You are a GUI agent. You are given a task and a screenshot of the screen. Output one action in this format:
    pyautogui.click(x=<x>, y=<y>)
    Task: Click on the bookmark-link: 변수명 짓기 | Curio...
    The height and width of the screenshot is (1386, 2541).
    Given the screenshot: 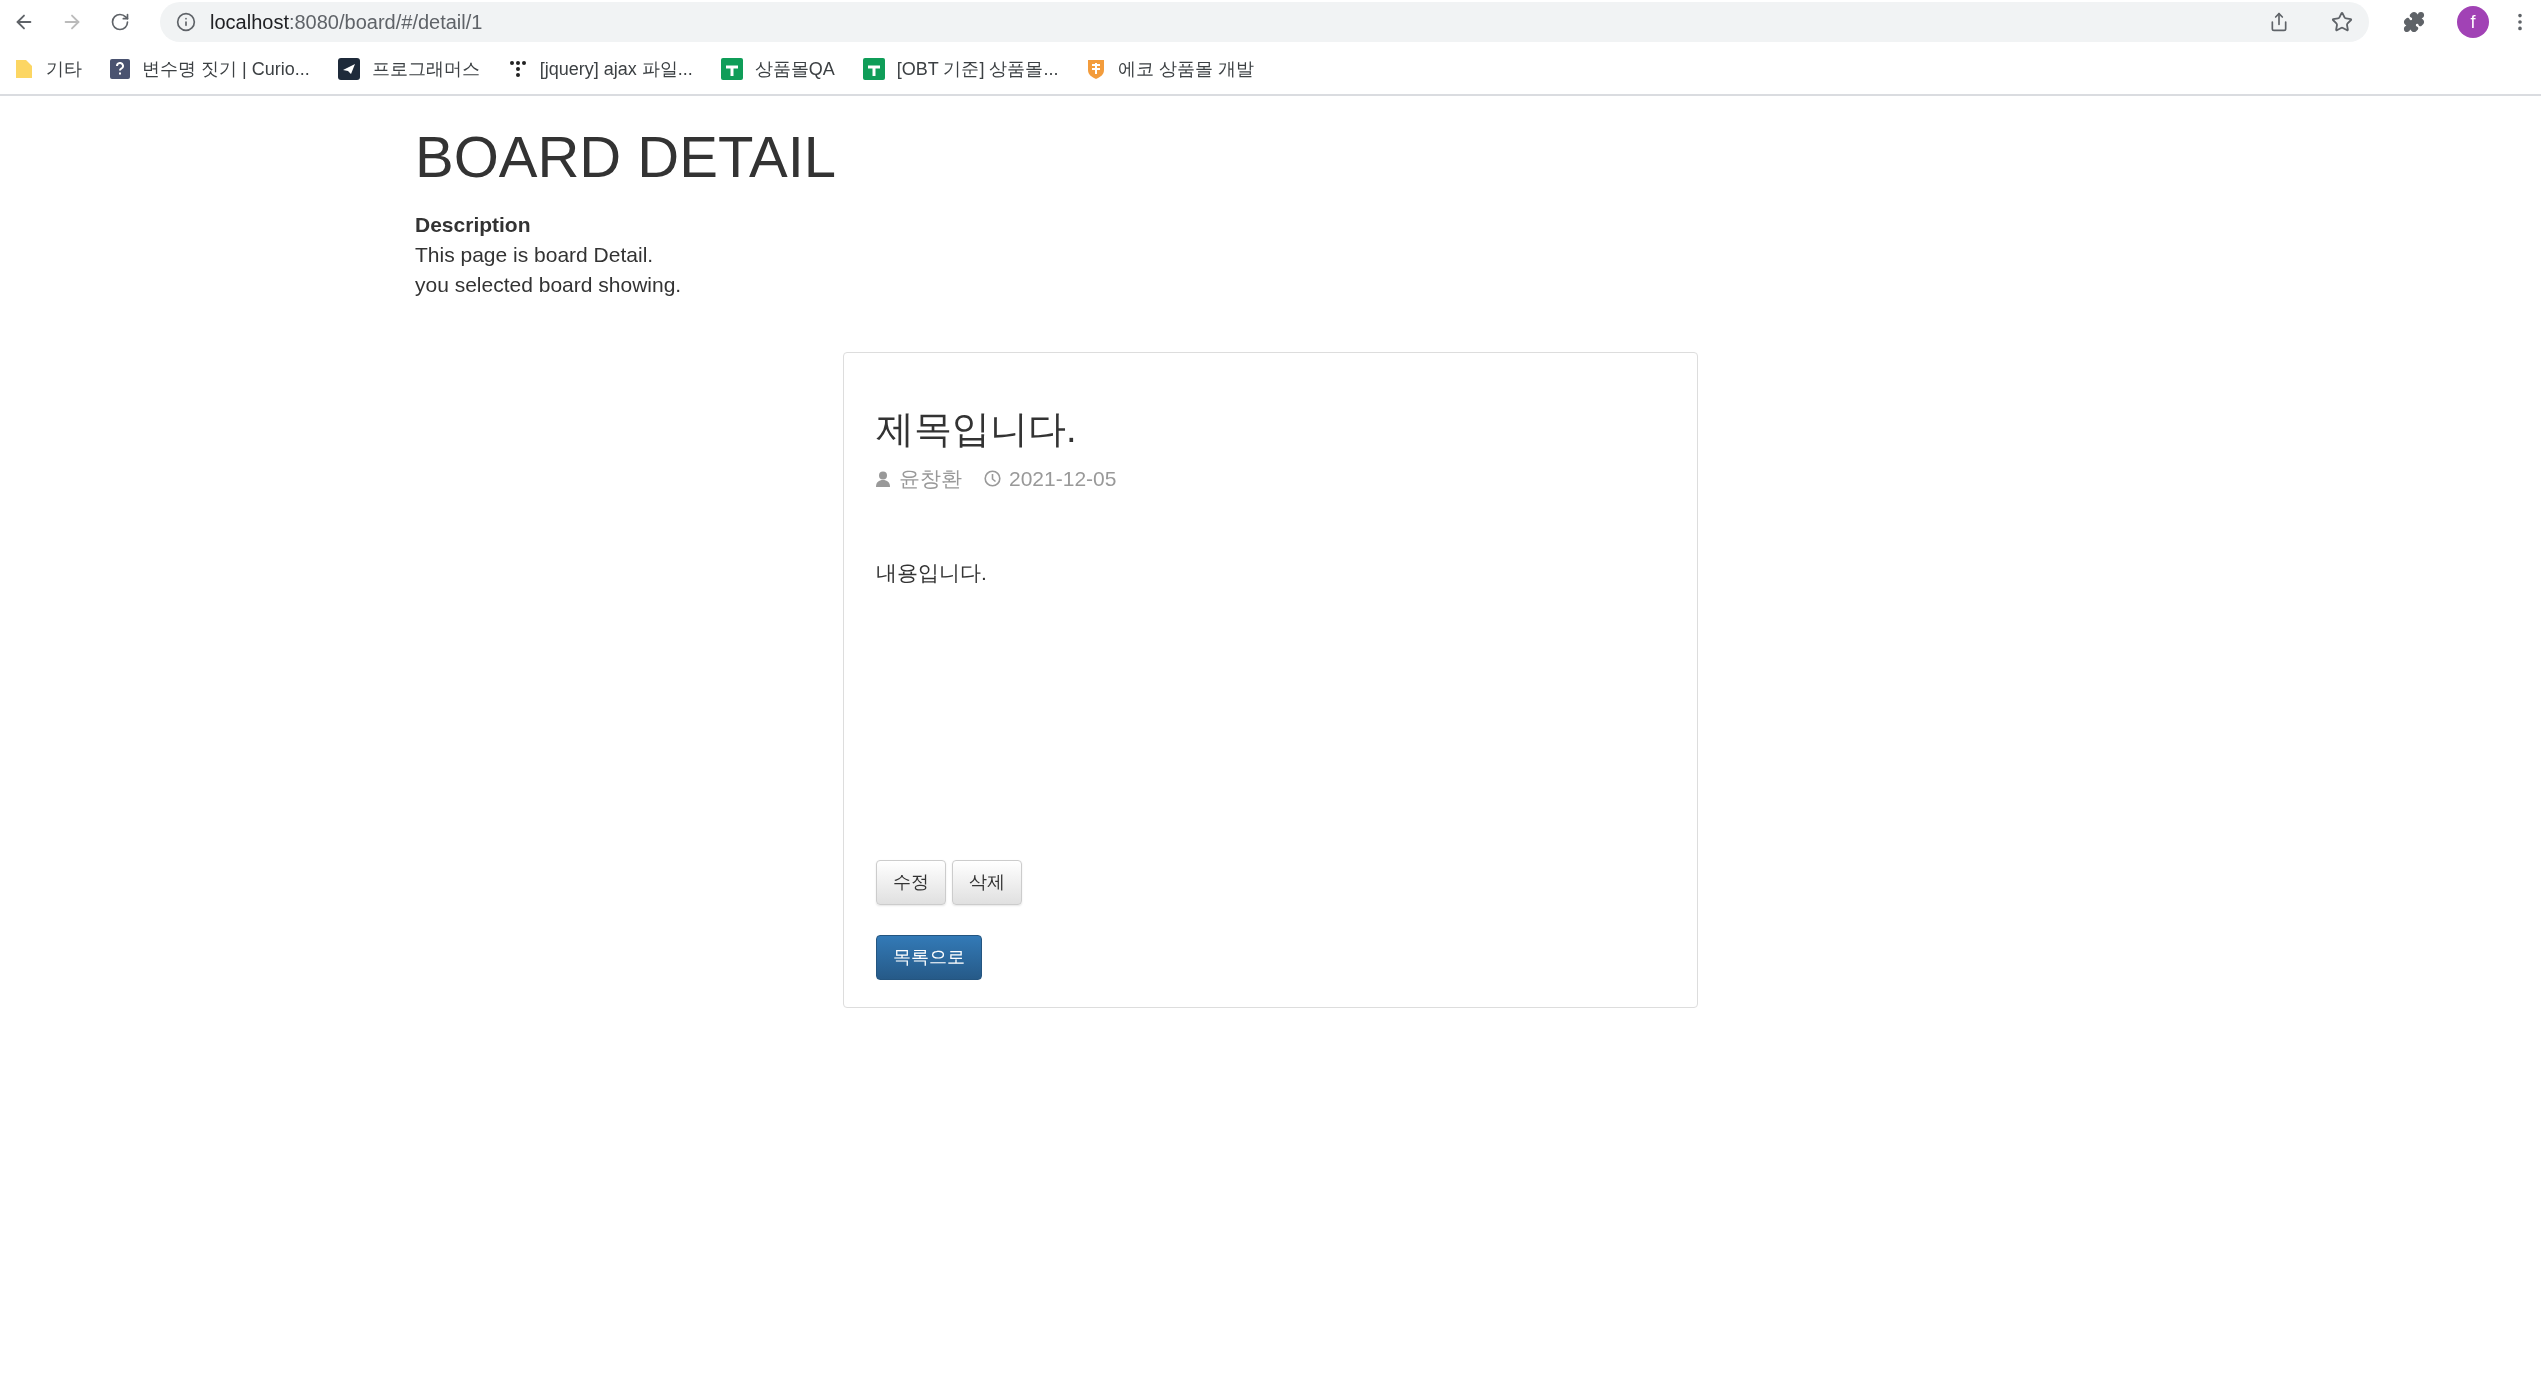 What is the action you would take?
    pyautogui.click(x=226, y=69)
    